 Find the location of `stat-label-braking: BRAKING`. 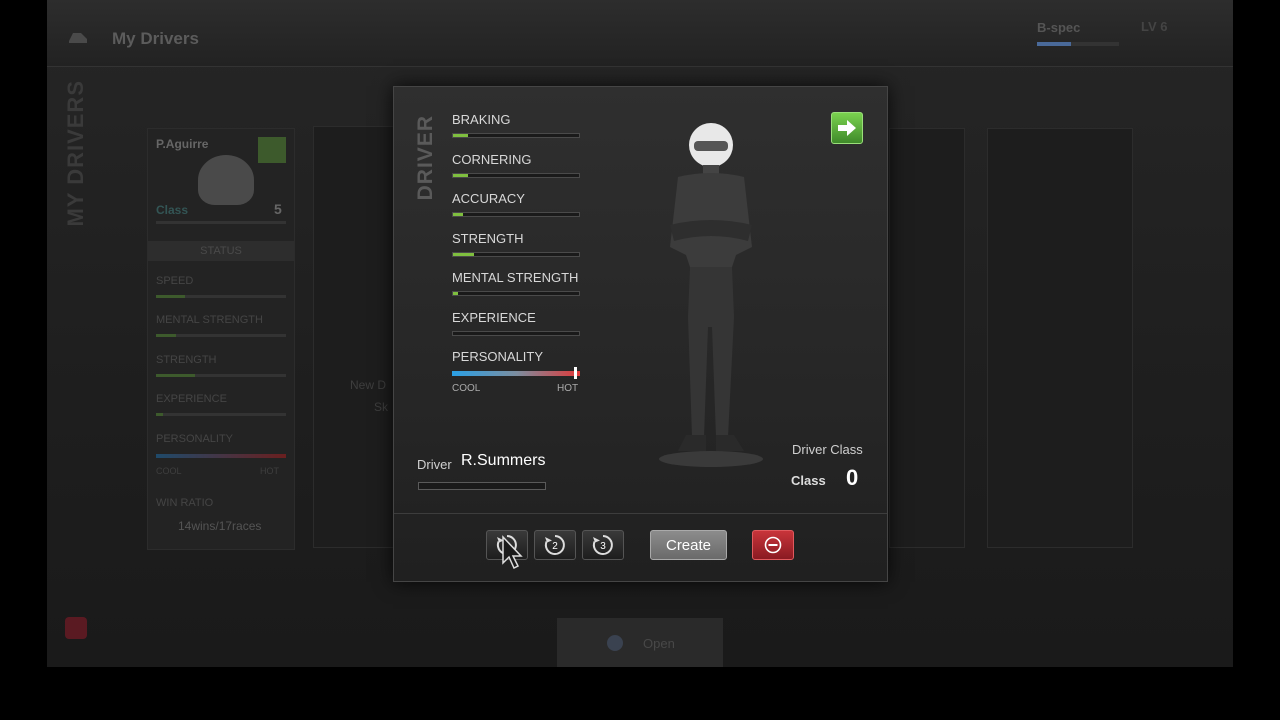

stat-label-braking: BRAKING is located at coordinates (481, 119).